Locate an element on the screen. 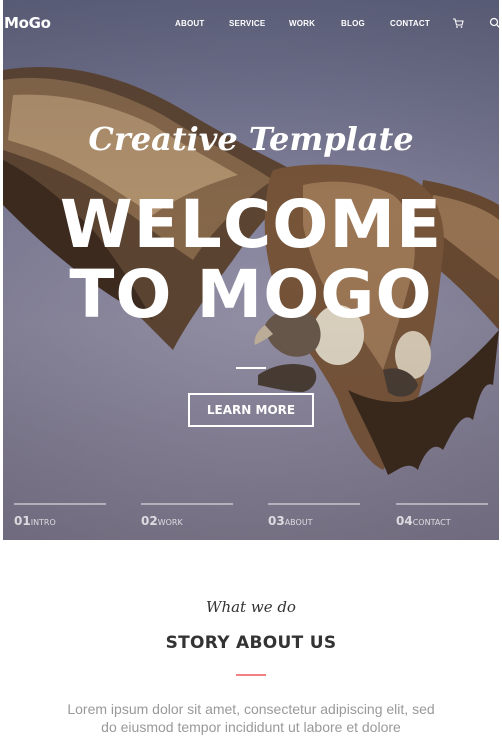 Image resolution: width=502 pixels, height=737 pixels. slide-tab-text: ABOUT is located at coordinates (298, 522).